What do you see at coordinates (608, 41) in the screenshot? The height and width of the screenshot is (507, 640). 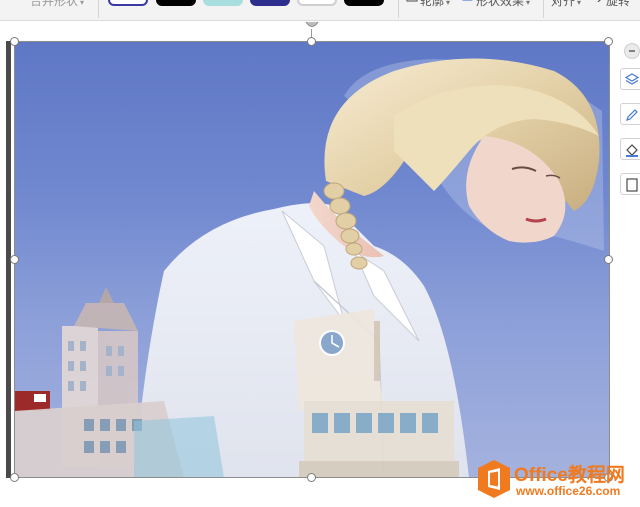 I see `resize-handle-top-right` at bounding box center [608, 41].